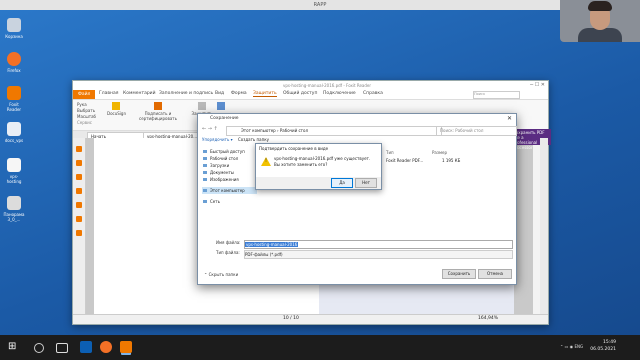  What do you see at coordinates (578, 346) in the screenshot?
I see `lang-indicator: ENG` at bounding box center [578, 346].